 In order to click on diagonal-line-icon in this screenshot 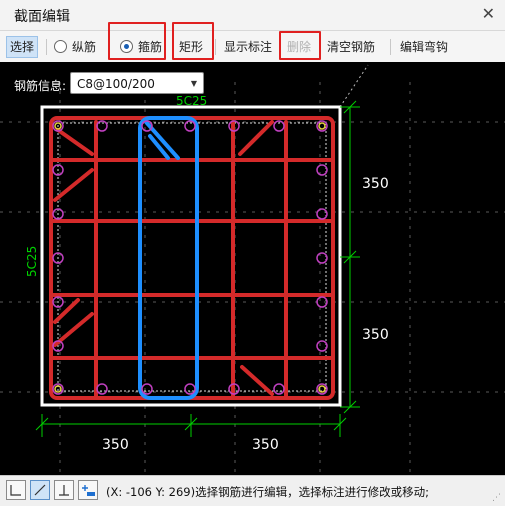, I will do `click(40, 490)`.